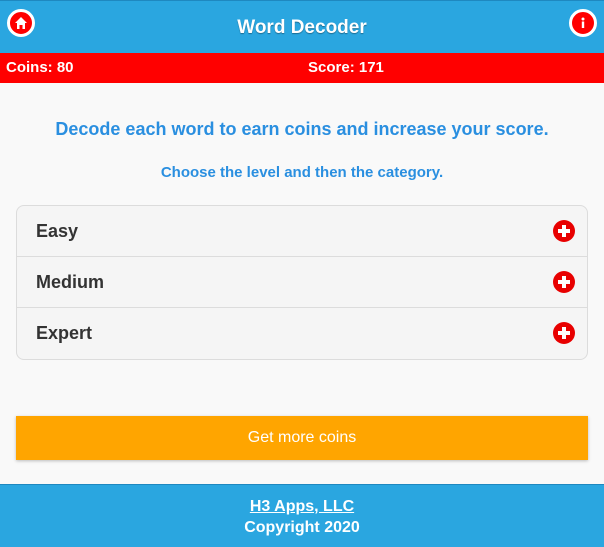 This screenshot has width=604, height=547. I want to click on info-button, so click(583, 23).